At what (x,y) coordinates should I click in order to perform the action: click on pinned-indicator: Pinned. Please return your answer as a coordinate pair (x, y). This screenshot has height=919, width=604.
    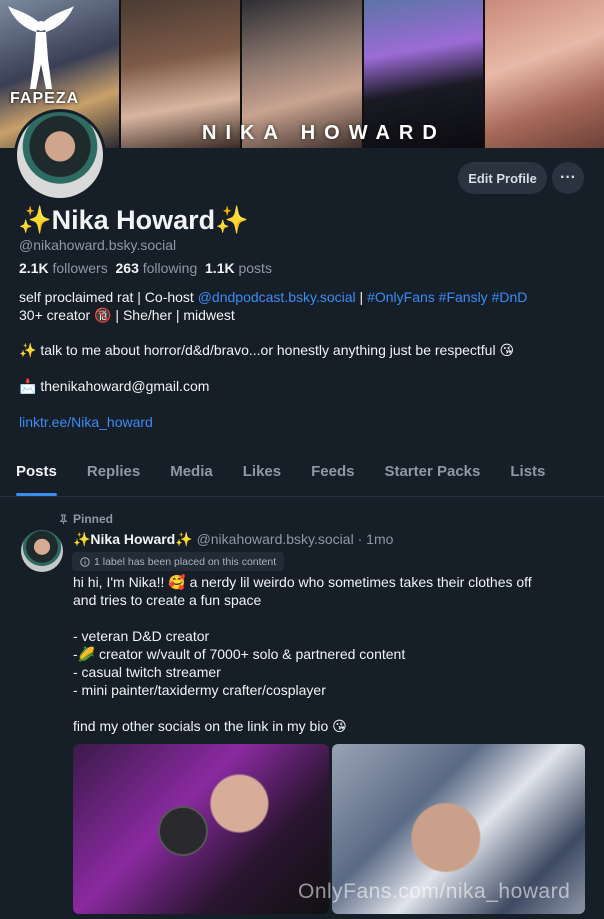
    Looking at the image, I should click on (85, 519).